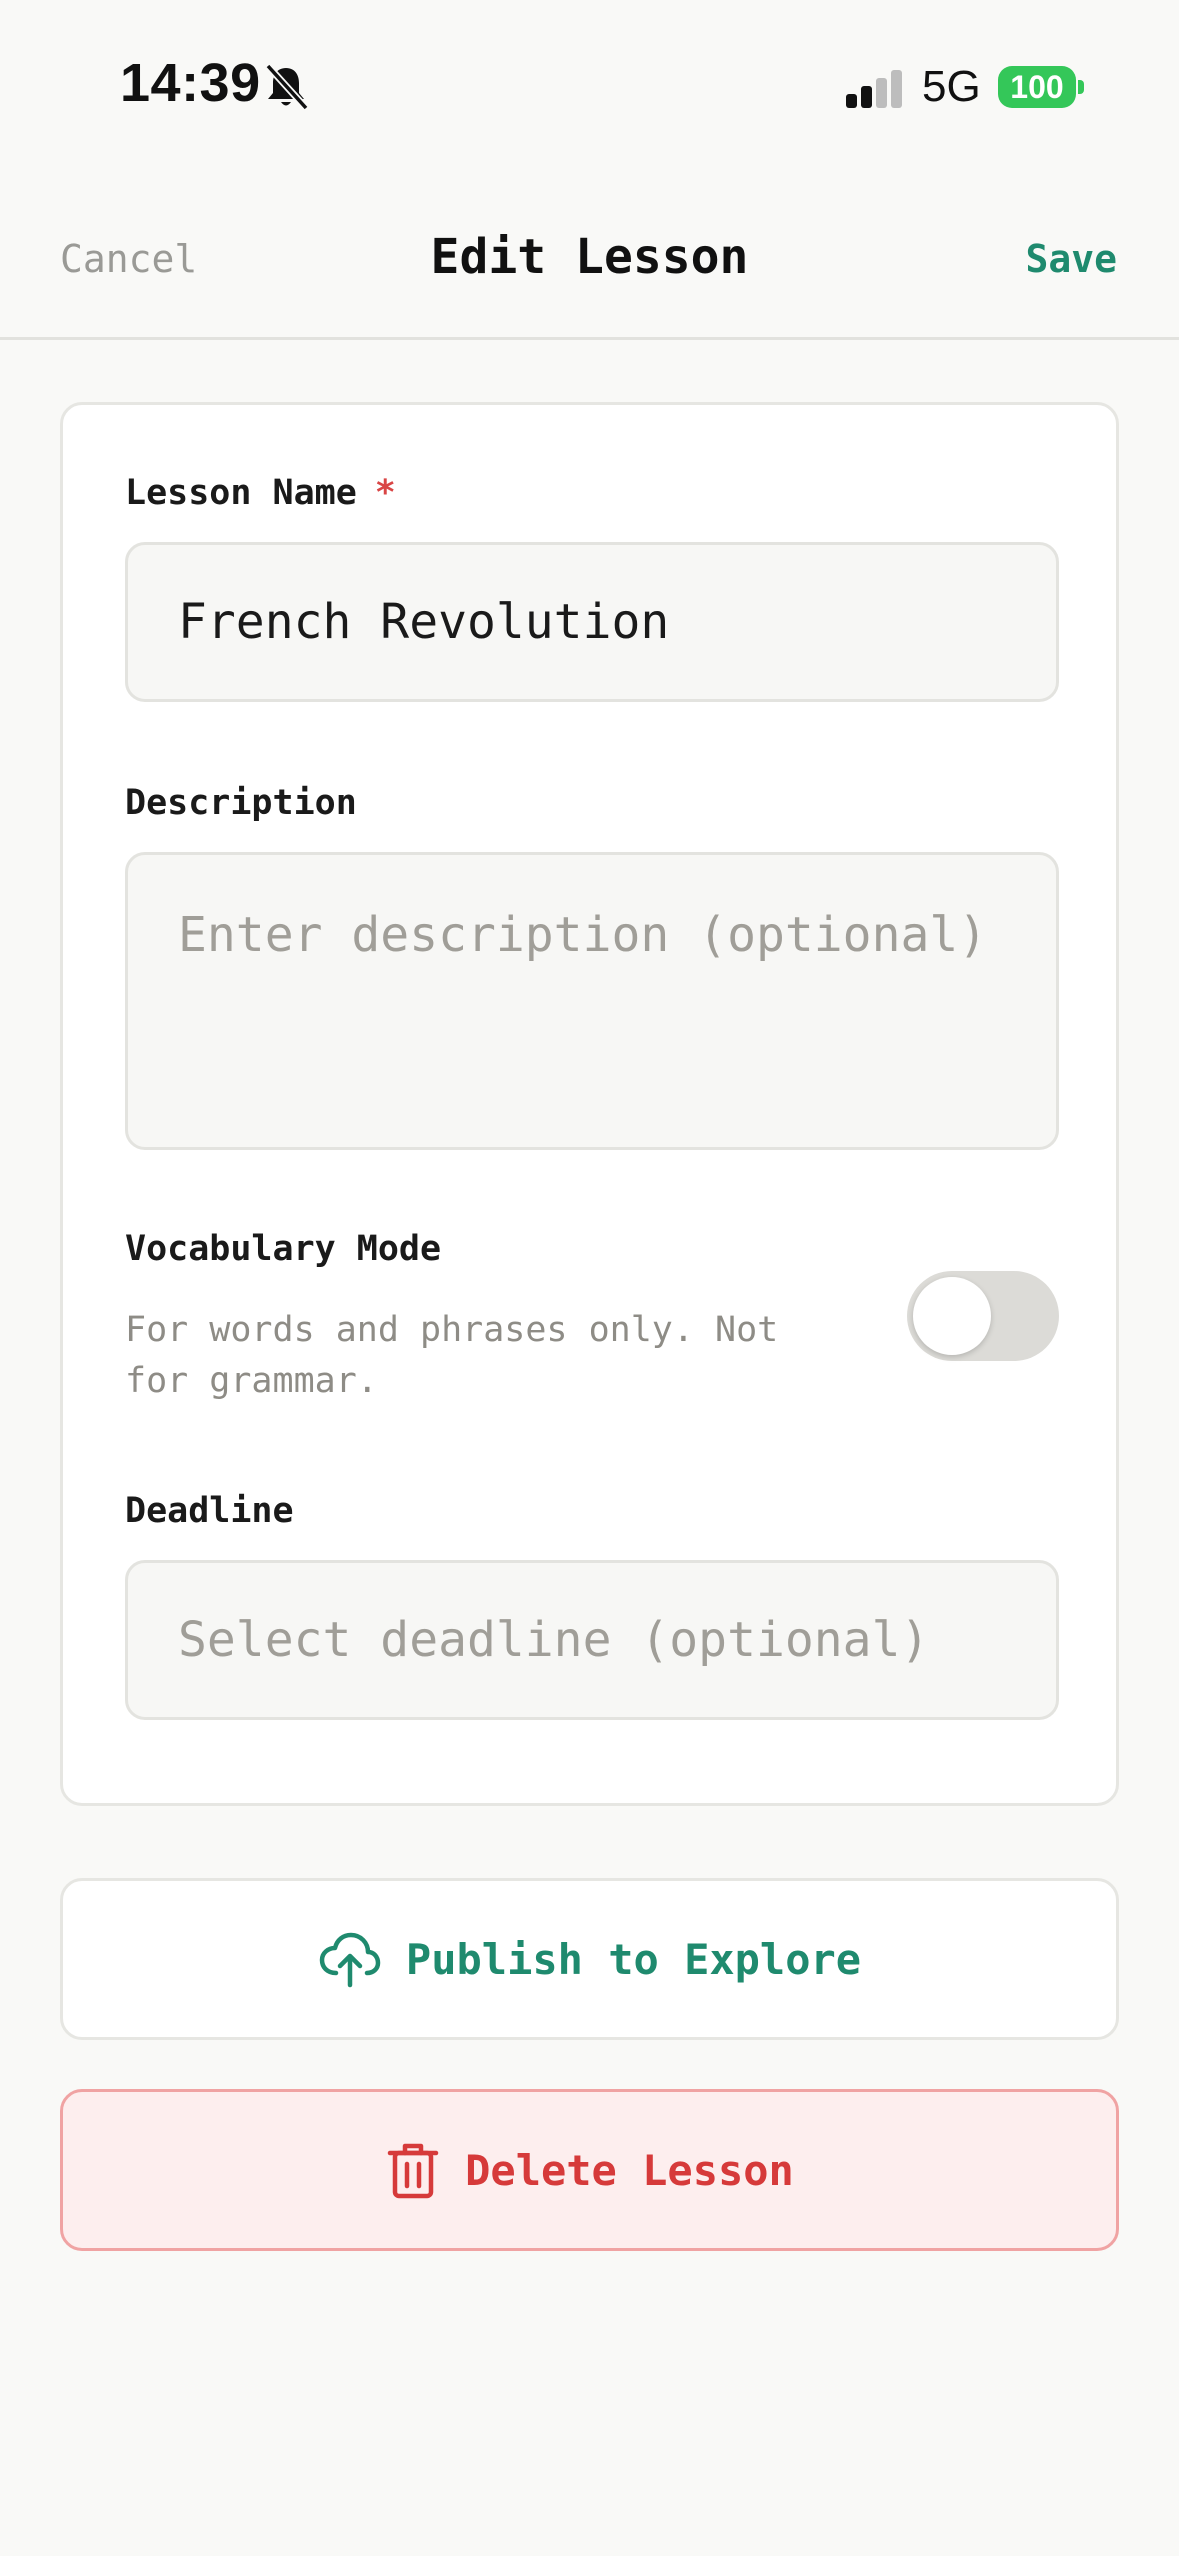 The height and width of the screenshot is (2556, 1179). I want to click on network-type: 5G, so click(951, 86).